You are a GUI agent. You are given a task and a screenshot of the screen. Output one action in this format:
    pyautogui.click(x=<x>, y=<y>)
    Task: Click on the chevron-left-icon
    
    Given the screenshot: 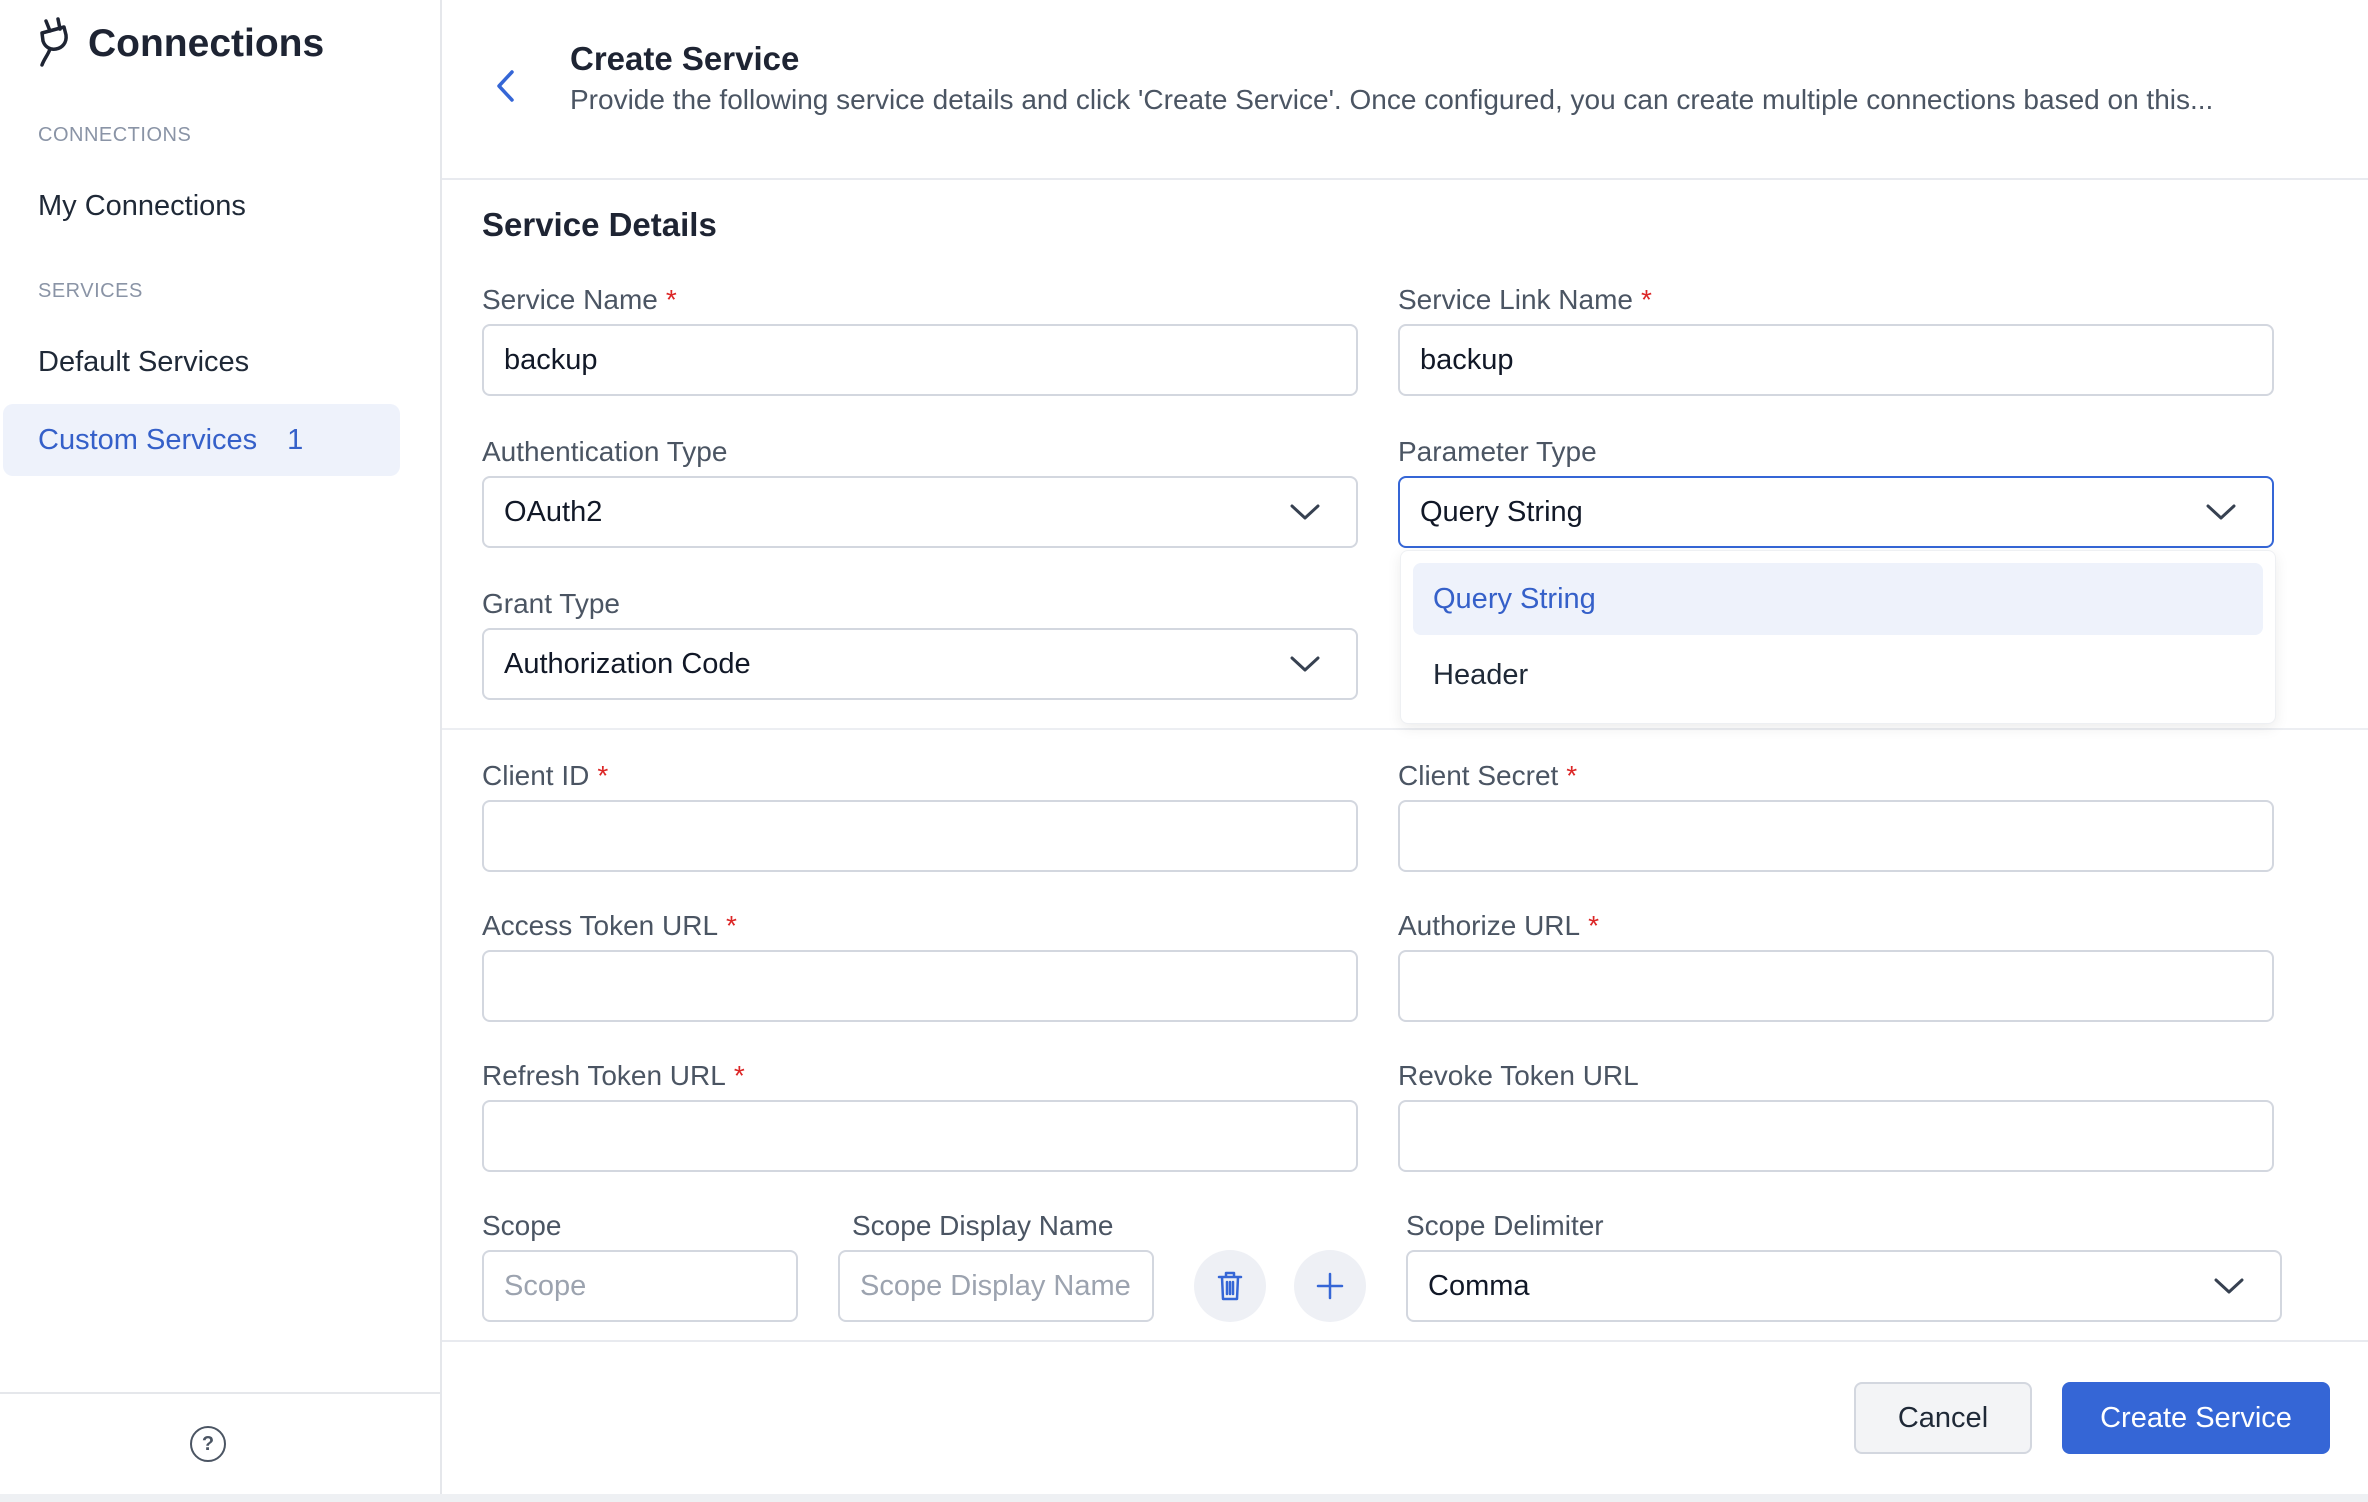 What is the action you would take?
    pyautogui.click(x=505, y=86)
    